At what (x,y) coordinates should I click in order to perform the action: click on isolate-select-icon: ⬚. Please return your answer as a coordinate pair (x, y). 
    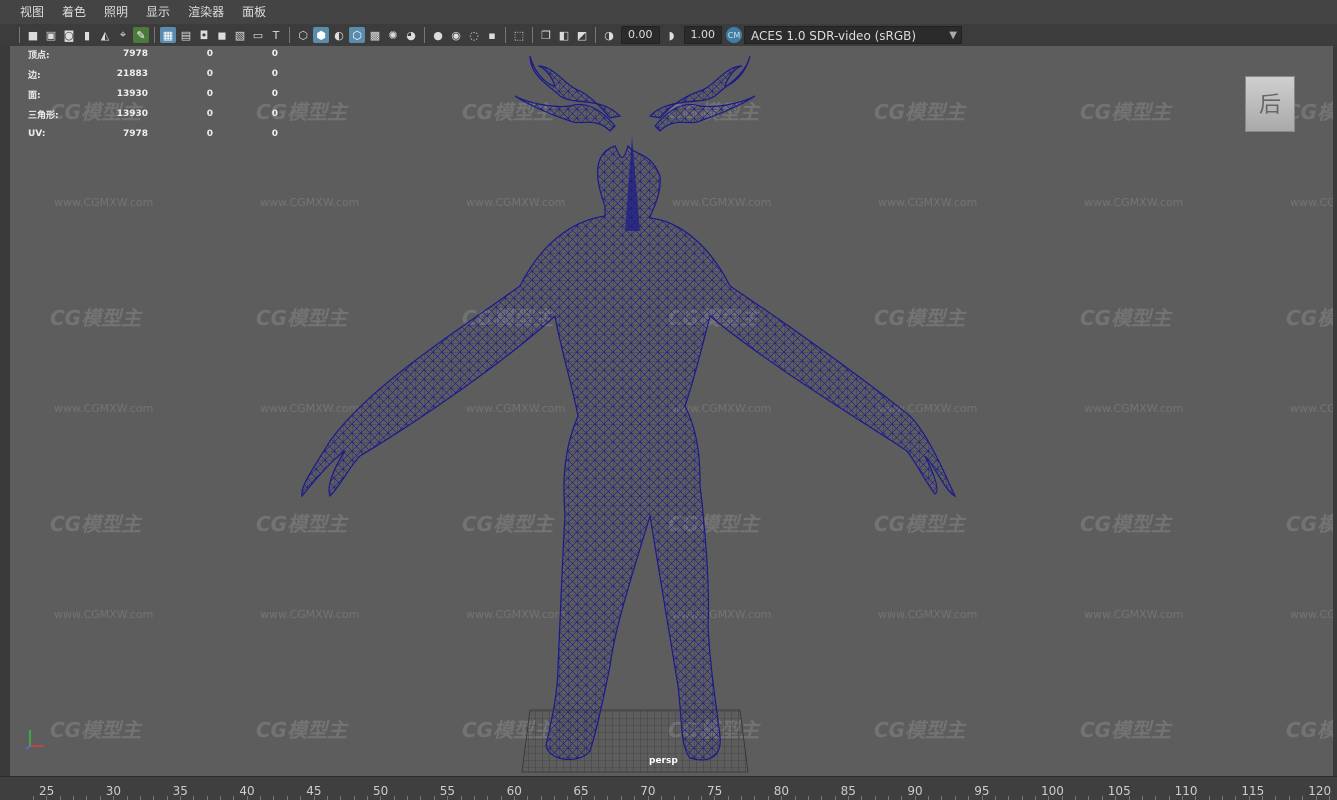
    Looking at the image, I should click on (519, 35).